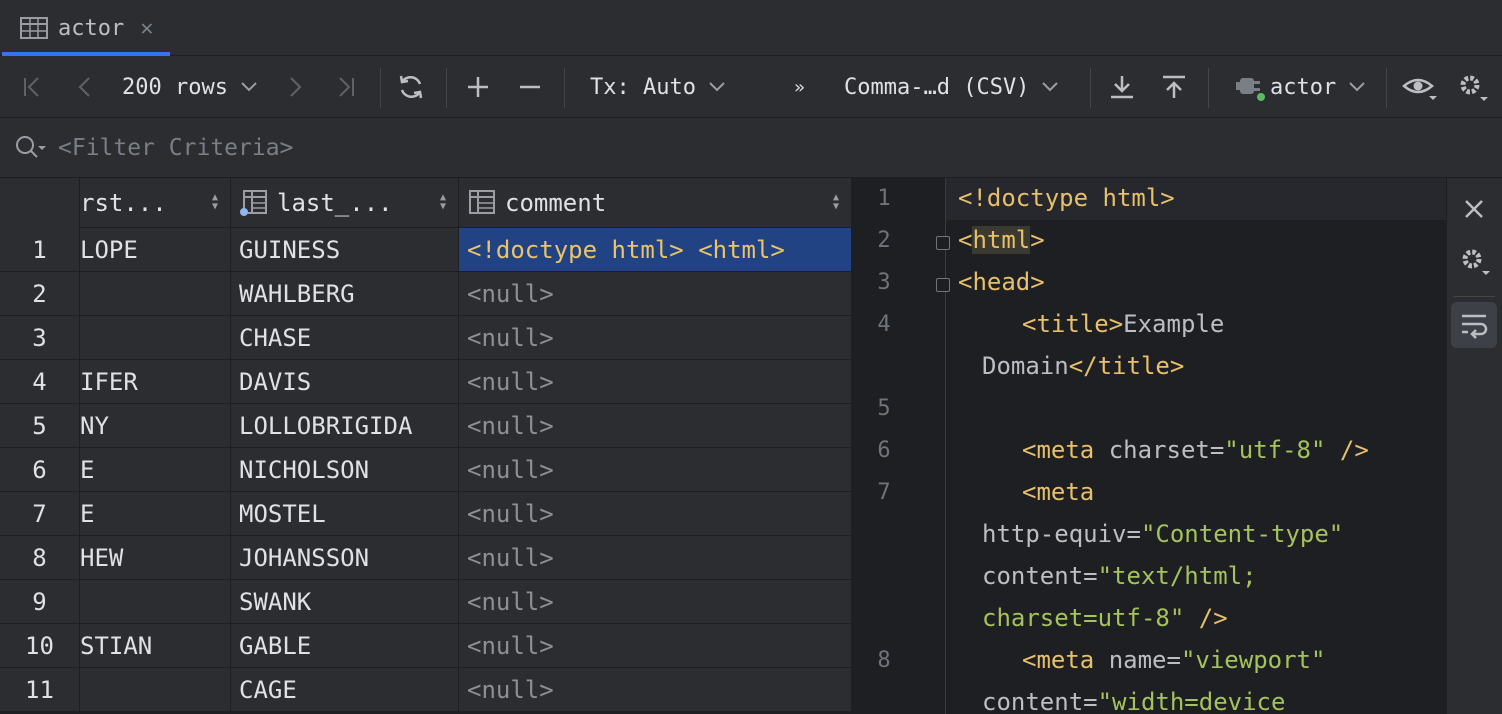 The image size is (1502, 714). Describe the element at coordinates (40, 426) in the screenshot. I see `row-number: 5` at that location.